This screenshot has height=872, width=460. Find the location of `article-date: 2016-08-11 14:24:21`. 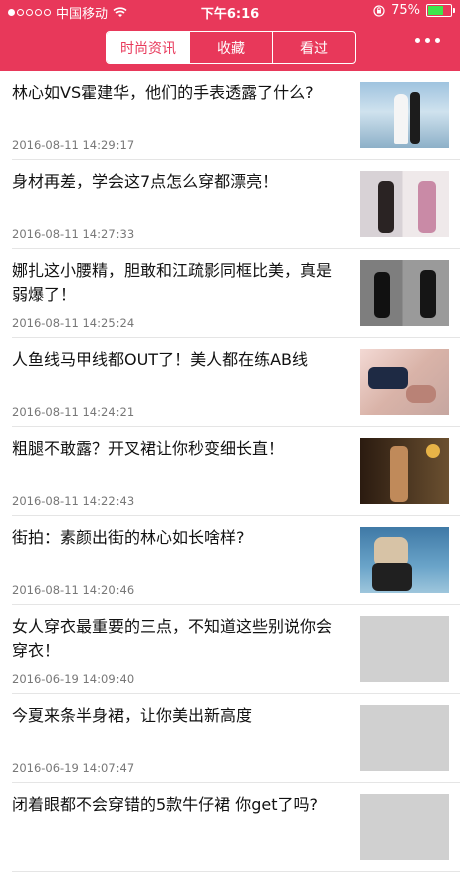

article-date: 2016-08-11 14:24:21 is located at coordinates (73, 412).